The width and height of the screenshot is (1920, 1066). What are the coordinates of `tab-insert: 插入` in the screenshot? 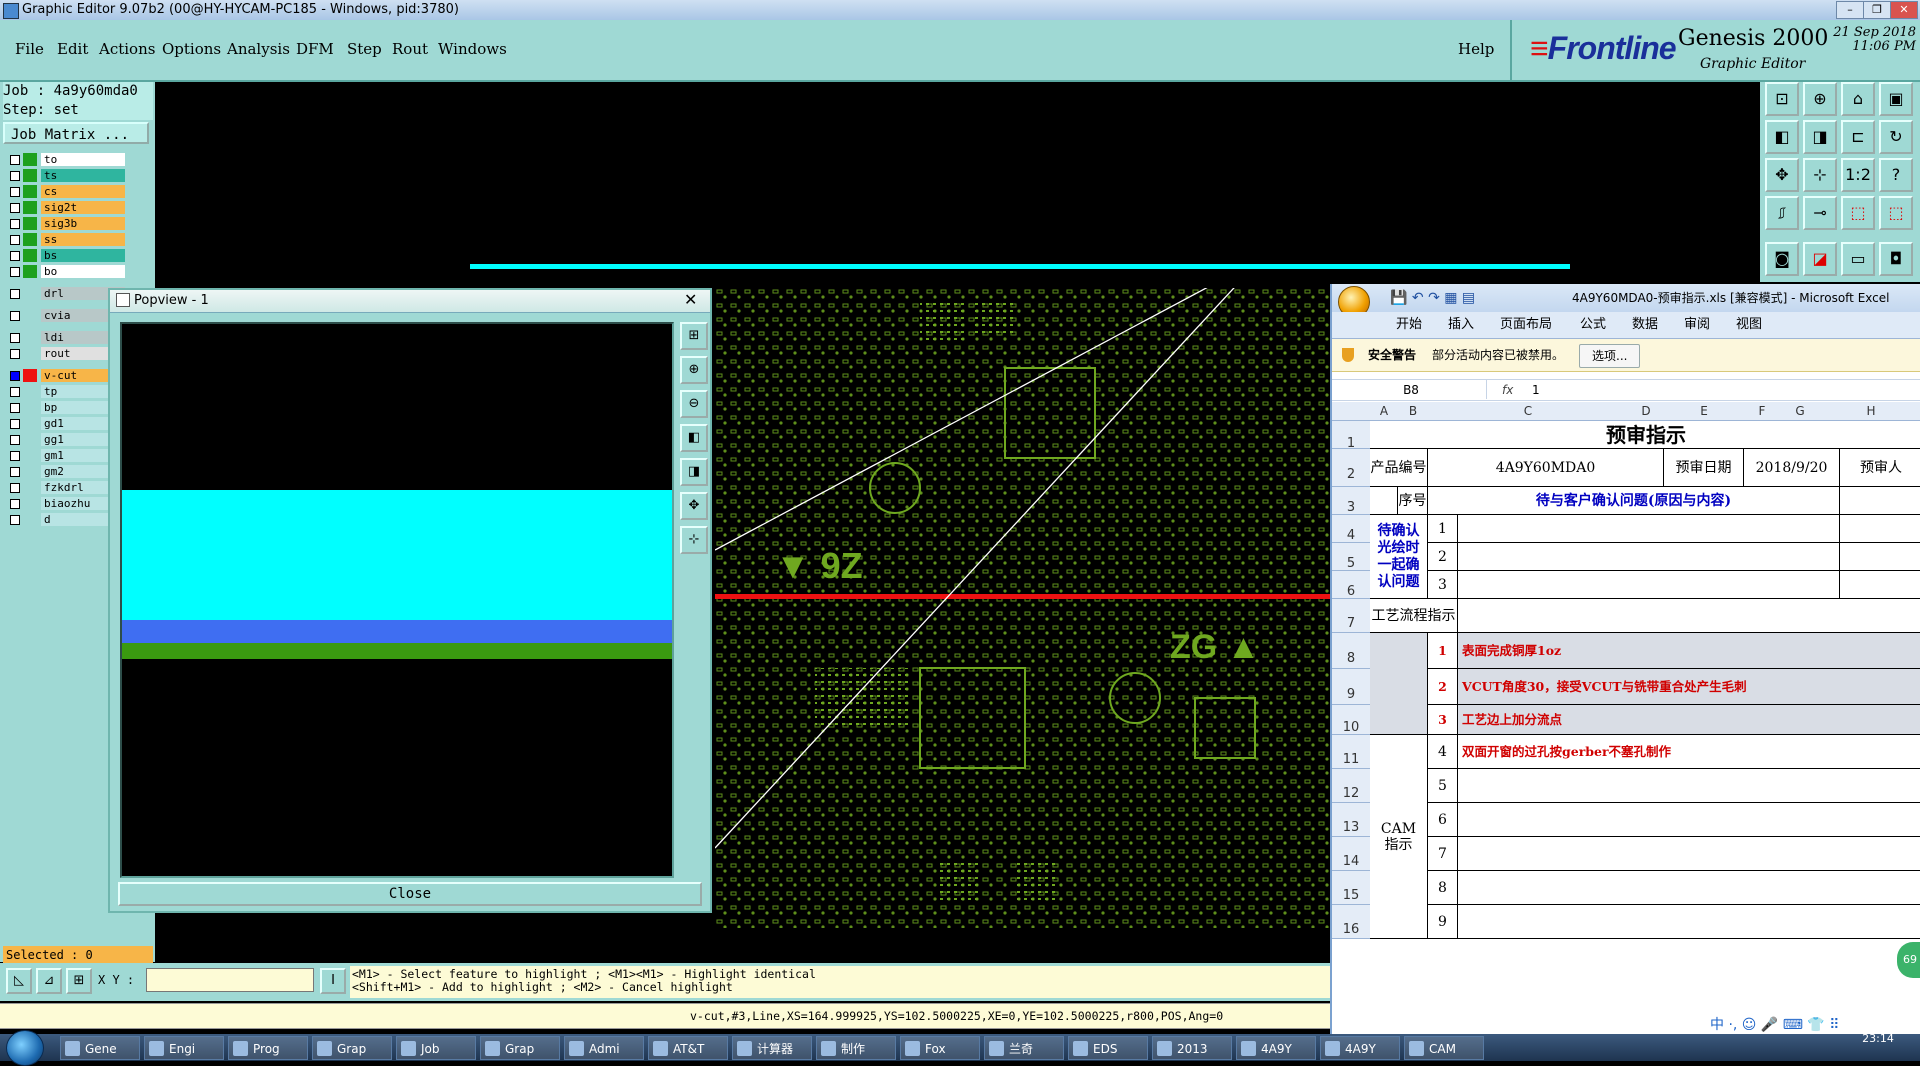 It's located at (1461, 325).